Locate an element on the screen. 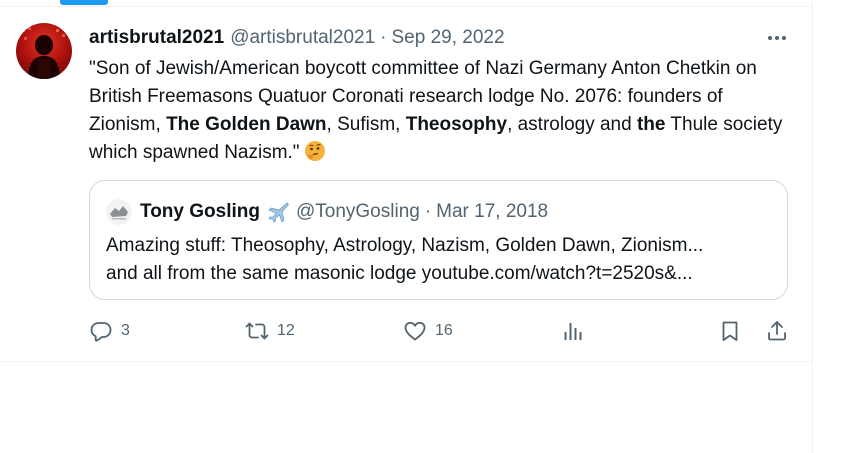  quote-avatar-image is located at coordinates (119, 212).